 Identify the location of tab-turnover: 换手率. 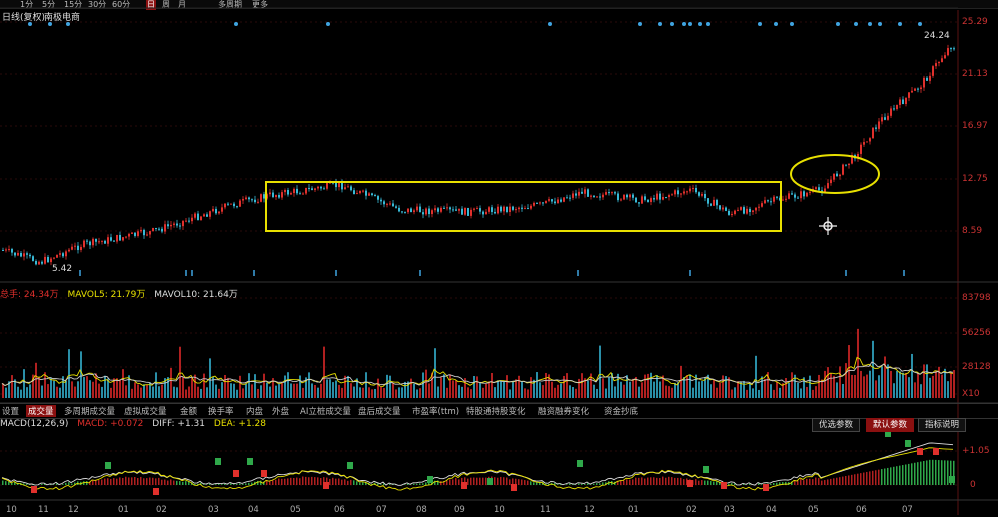
(221, 411).